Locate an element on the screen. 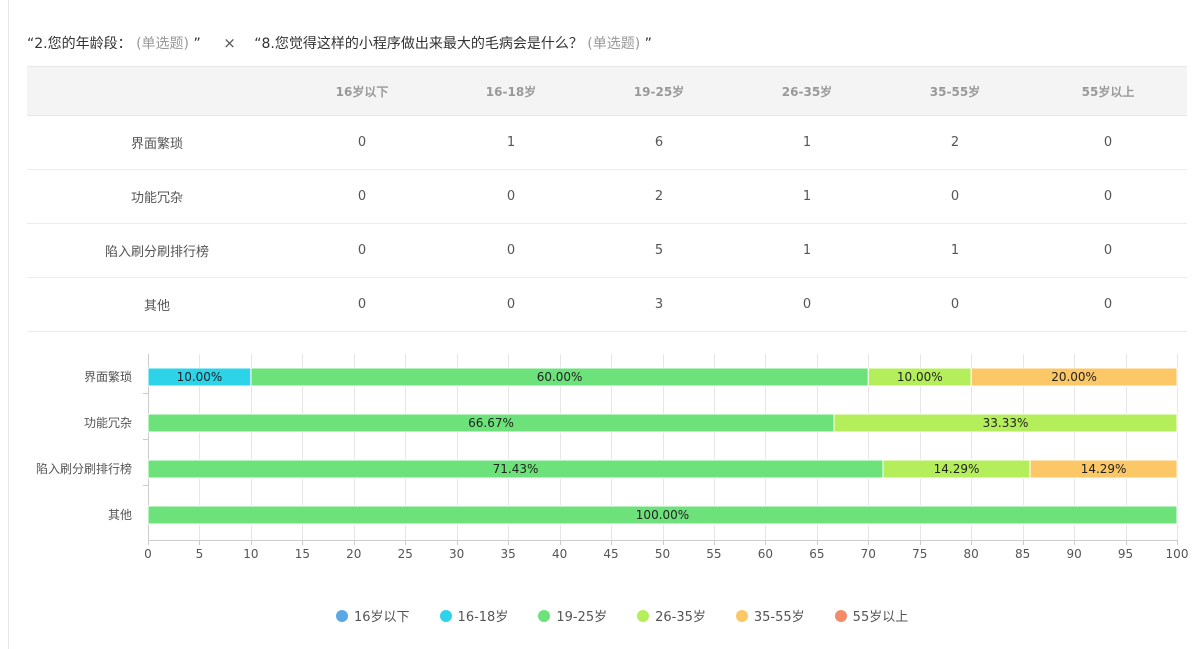 Image resolution: width=1197 pixels, height=649 pixels. table-row: 功能冗杂 0 0 2 1 0 0 is located at coordinates (607, 196).